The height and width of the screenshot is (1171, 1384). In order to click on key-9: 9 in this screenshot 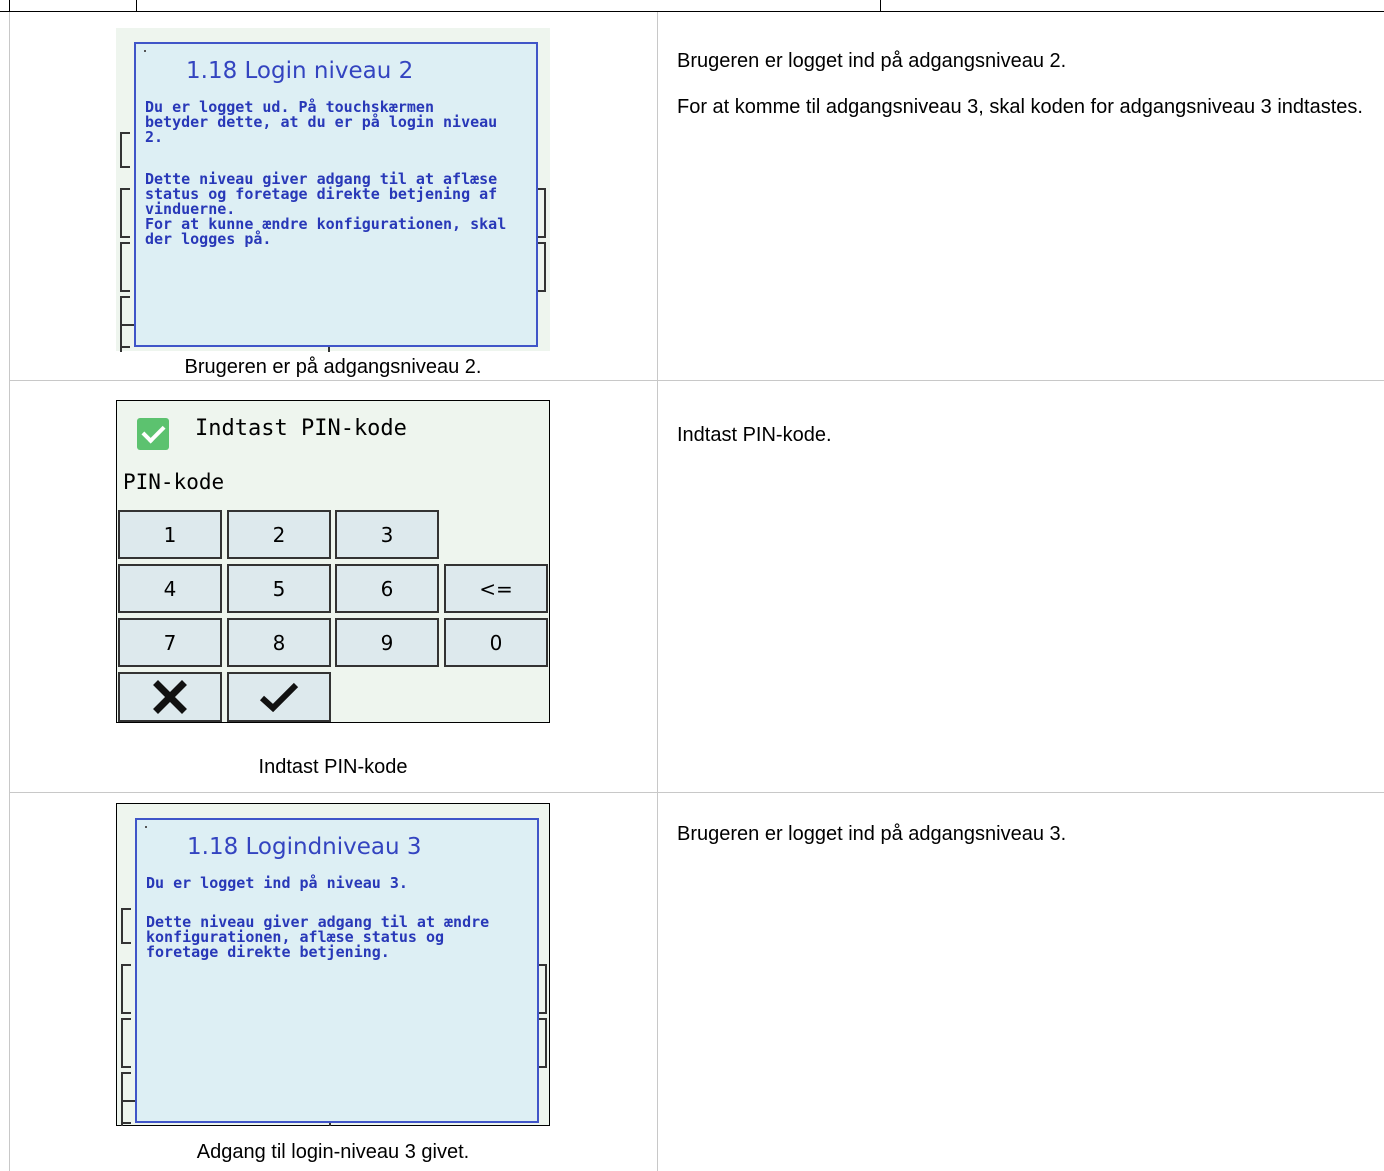, I will do `click(387, 642)`.